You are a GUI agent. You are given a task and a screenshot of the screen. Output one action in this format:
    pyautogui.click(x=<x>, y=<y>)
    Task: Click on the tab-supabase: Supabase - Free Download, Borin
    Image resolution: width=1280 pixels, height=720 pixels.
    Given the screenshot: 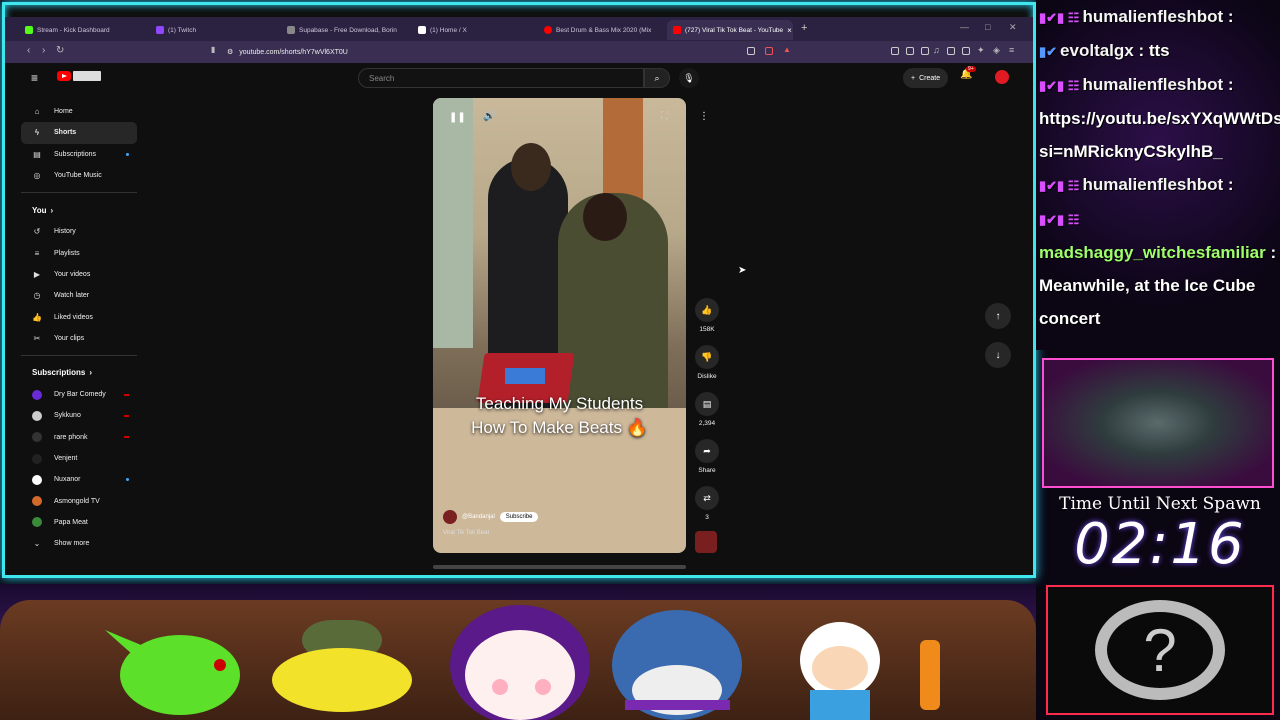 What is the action you would take?
    pyautogui.click(x=344, y=30)
    